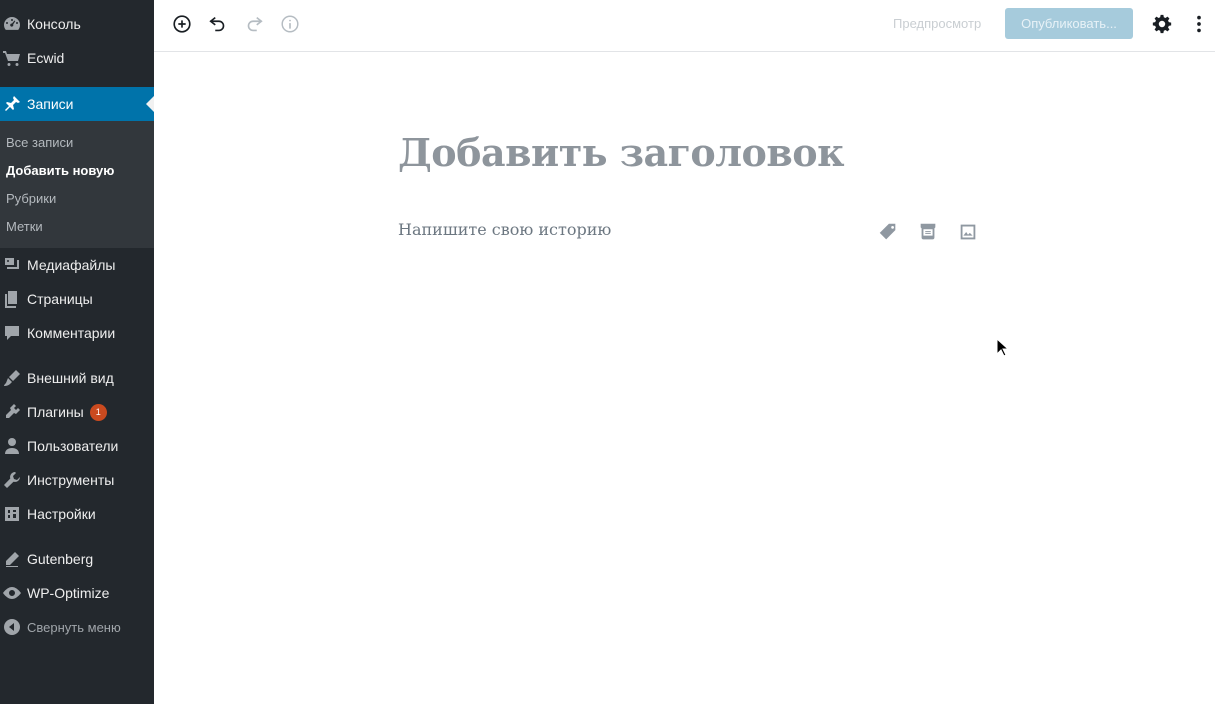 The image size is (1215, 704). What do you see at coordinates (70, 378) in the screenshot?
I see `menu-label: Внешний вид` at bounding box center [70, 378].